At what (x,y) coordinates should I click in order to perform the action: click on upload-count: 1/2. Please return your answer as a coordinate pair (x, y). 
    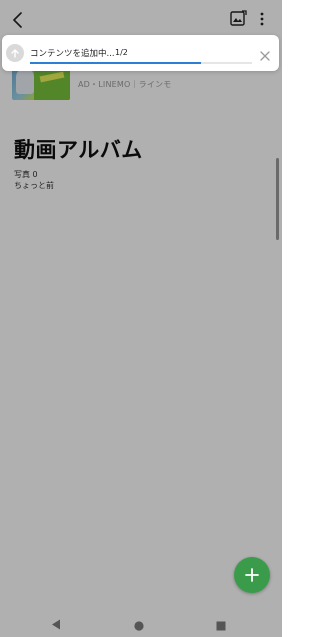
    Looking at the image, I should click on (121, 52).